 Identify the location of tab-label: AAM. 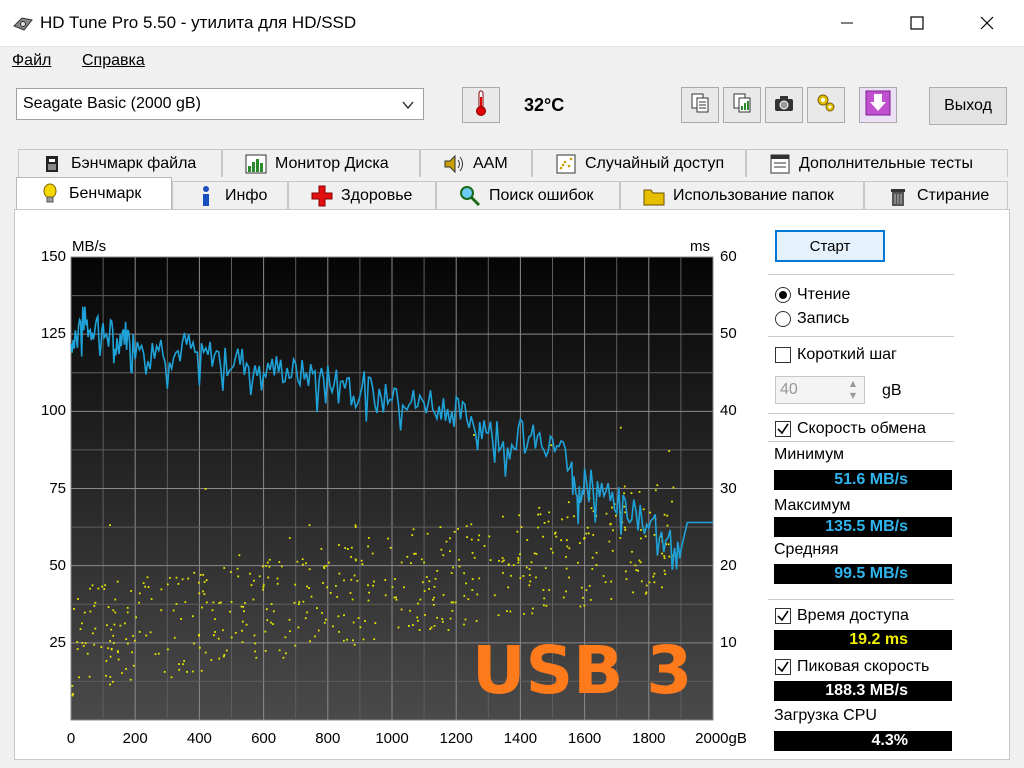
(490, 163).